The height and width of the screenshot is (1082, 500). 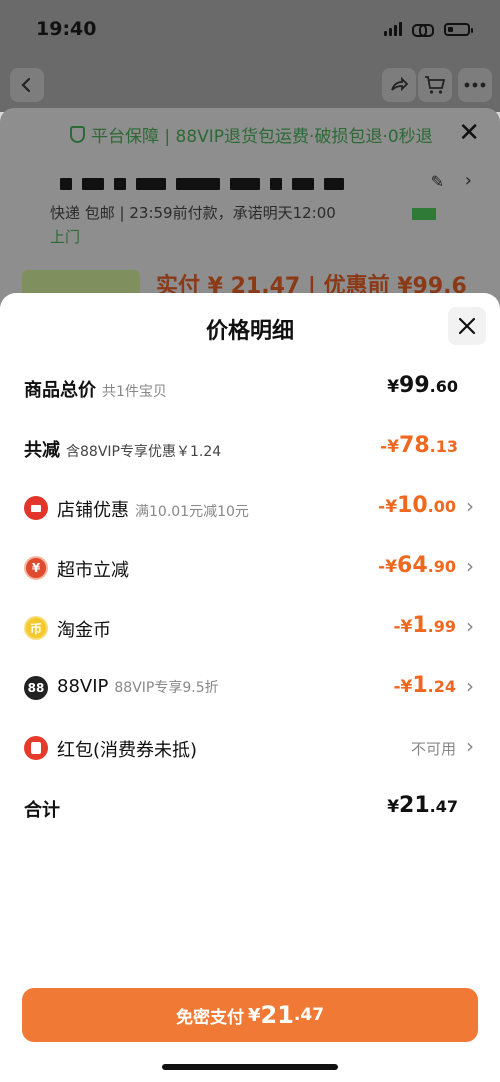 What do you see at coordinates (250, 84) in the screenshot?
I see `nav-bar` at bounding box center [250, 84].